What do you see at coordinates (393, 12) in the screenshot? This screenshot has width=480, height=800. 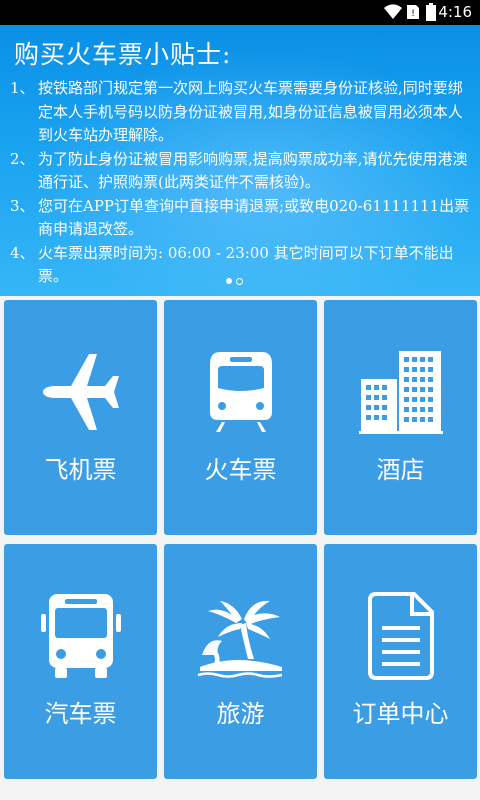 I see `wifi-icon` at bounding box center [393, 12].